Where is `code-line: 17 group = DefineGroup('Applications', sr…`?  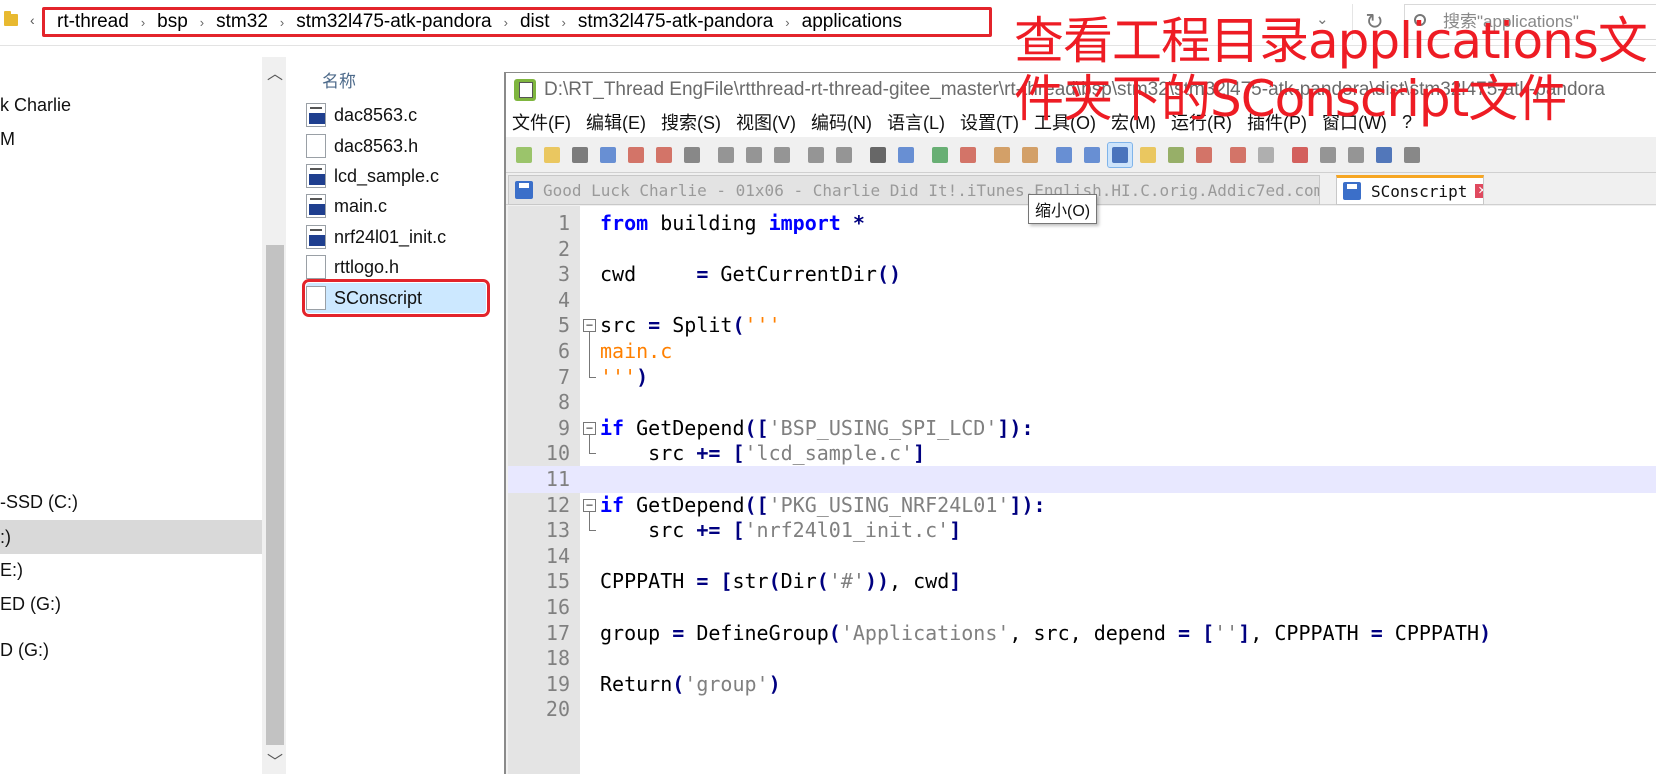
code-line: 17 group = DefineGroup('Applications', sr… is located at coordinates (1082, 633).